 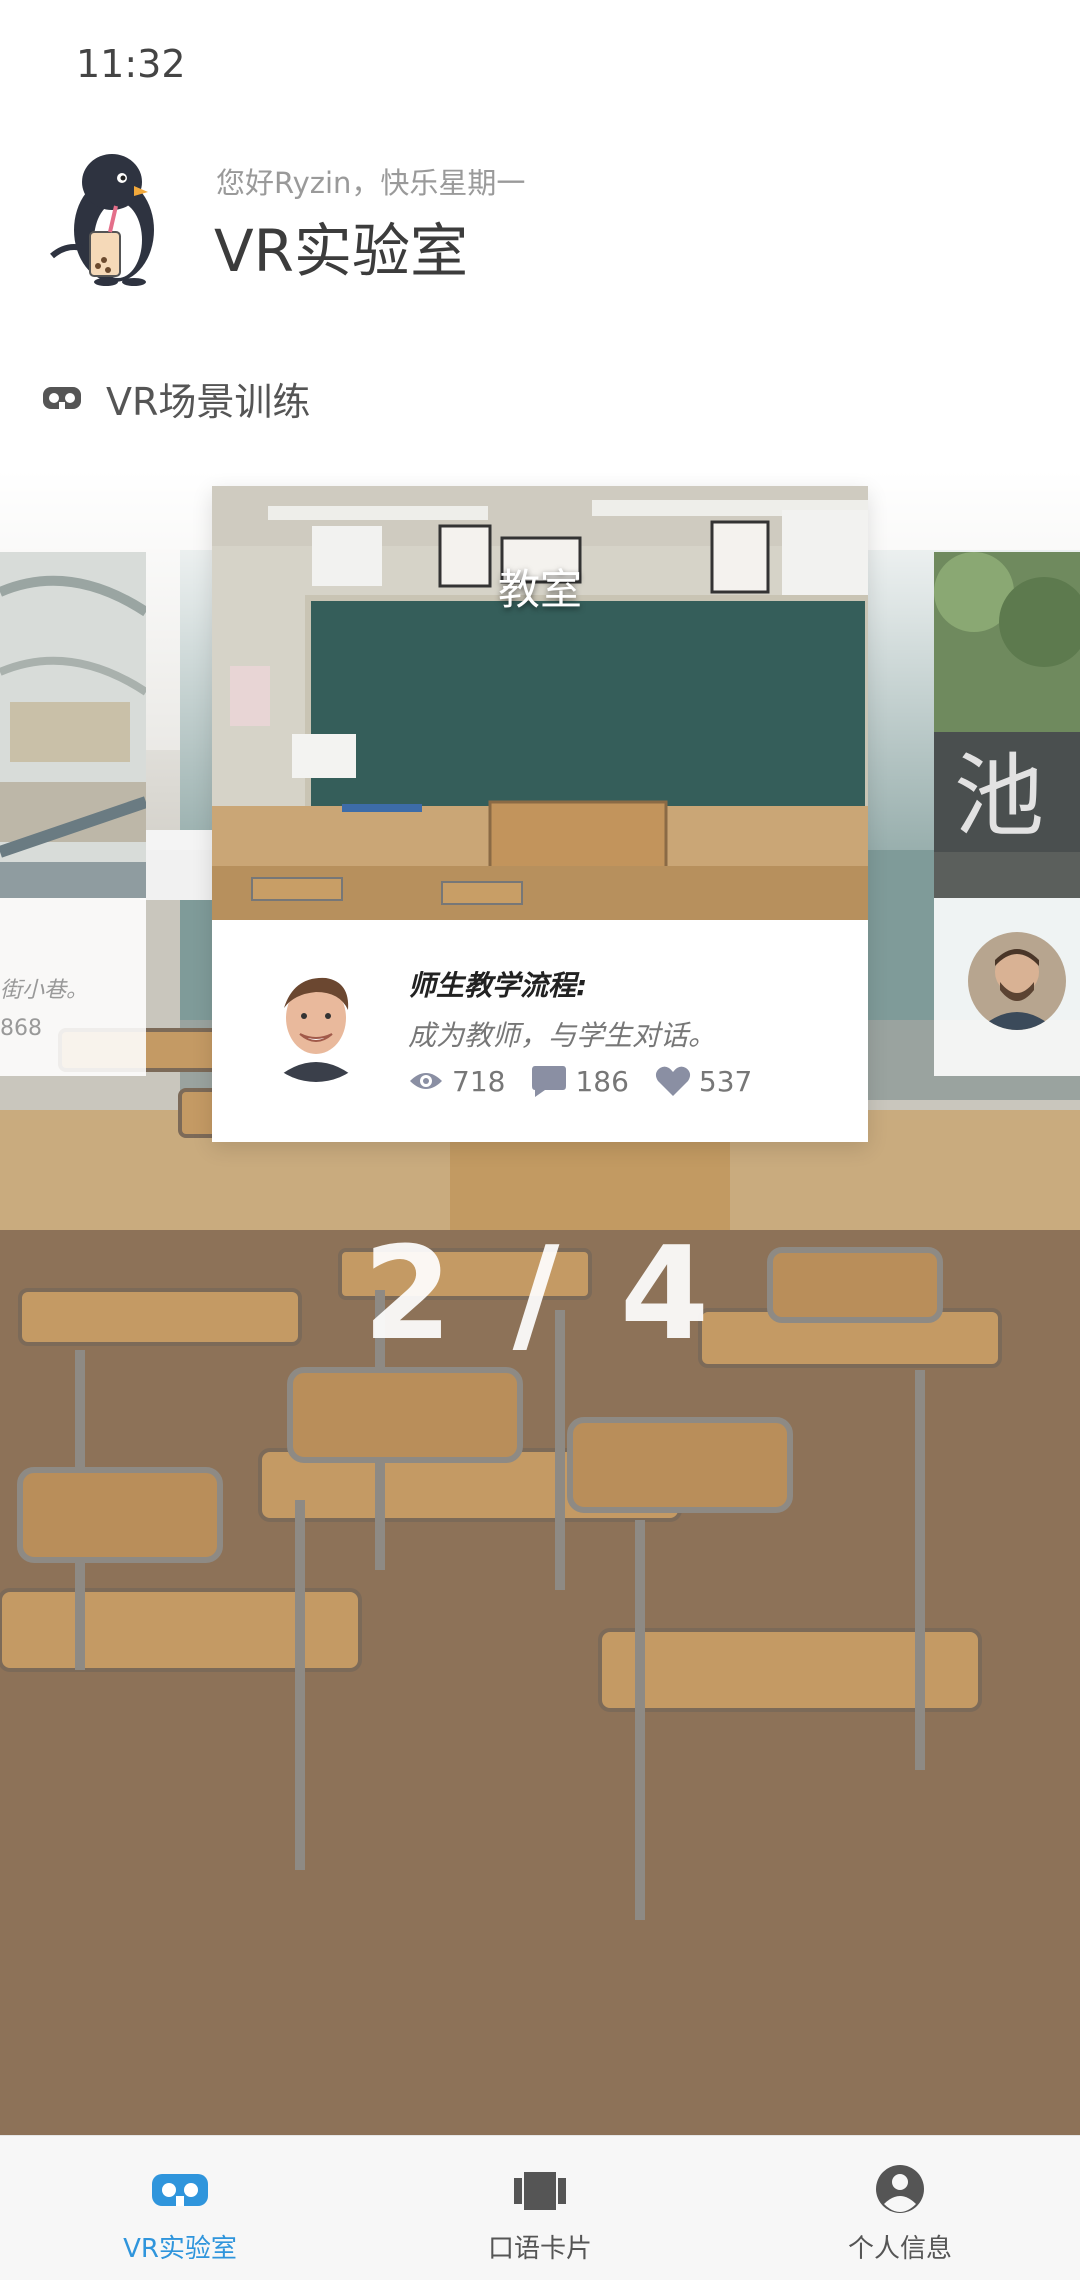 What do you see at coordinates (540, 220) in the screenshot?
I see `header: 您好Ryzin，快乐星期一 VR实验室` at bounding box center [540, 220].